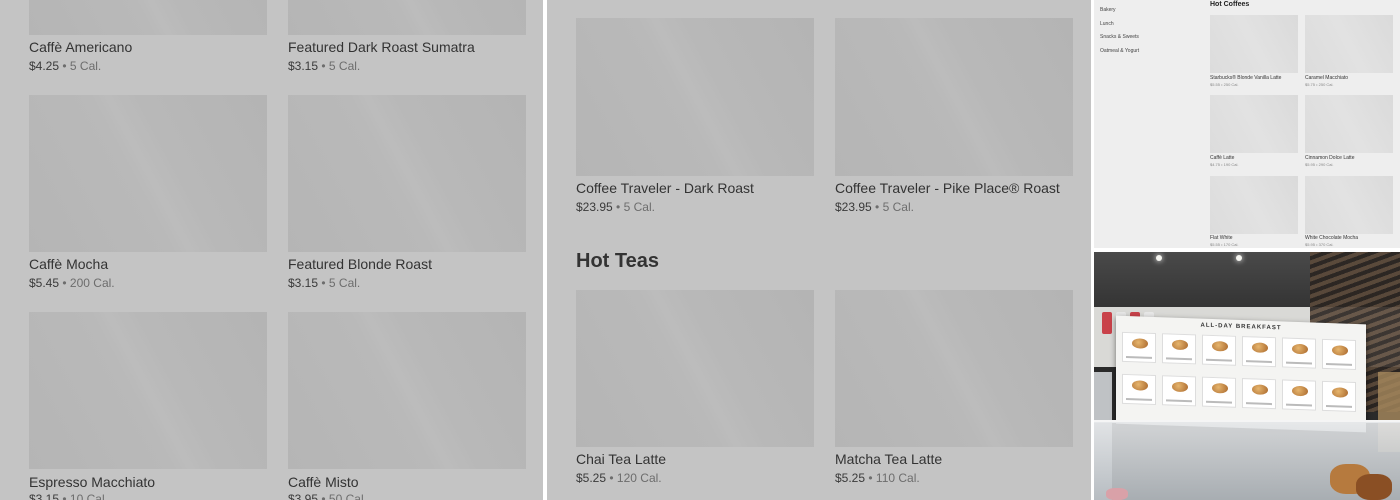  I want to click on item-price: $5.45, so click(44, 283).